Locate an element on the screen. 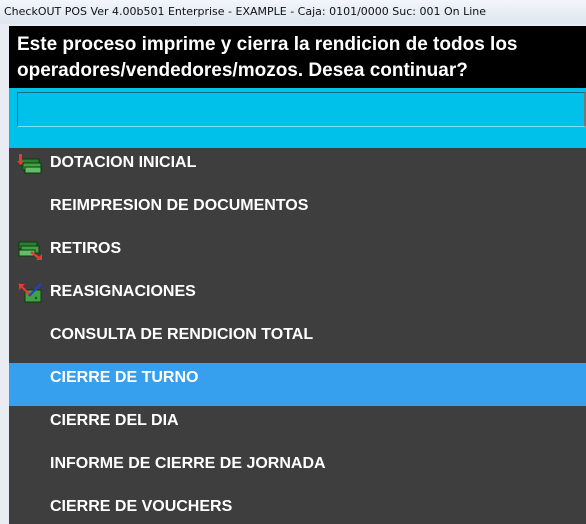  menu-item-reimpresion-de-documentos: REIMPRESION DE DOCUMENTOS is located at coordinates (297, 212).